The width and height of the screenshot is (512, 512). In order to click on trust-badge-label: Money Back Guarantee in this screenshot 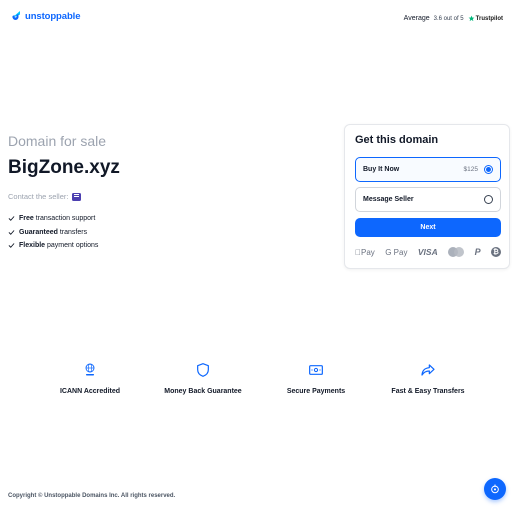, I will do `click(203, 391)`.